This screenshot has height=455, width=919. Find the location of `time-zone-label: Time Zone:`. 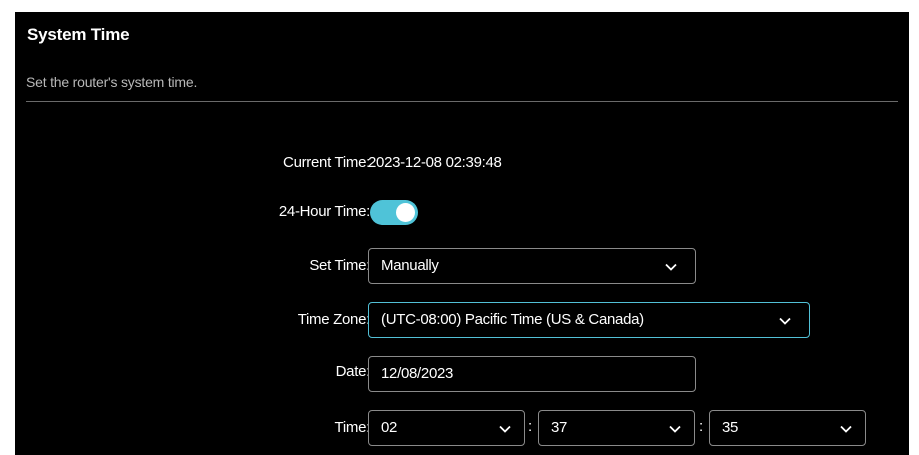

time-zone-label: Time Zone: is located at coordinates (334, 319).